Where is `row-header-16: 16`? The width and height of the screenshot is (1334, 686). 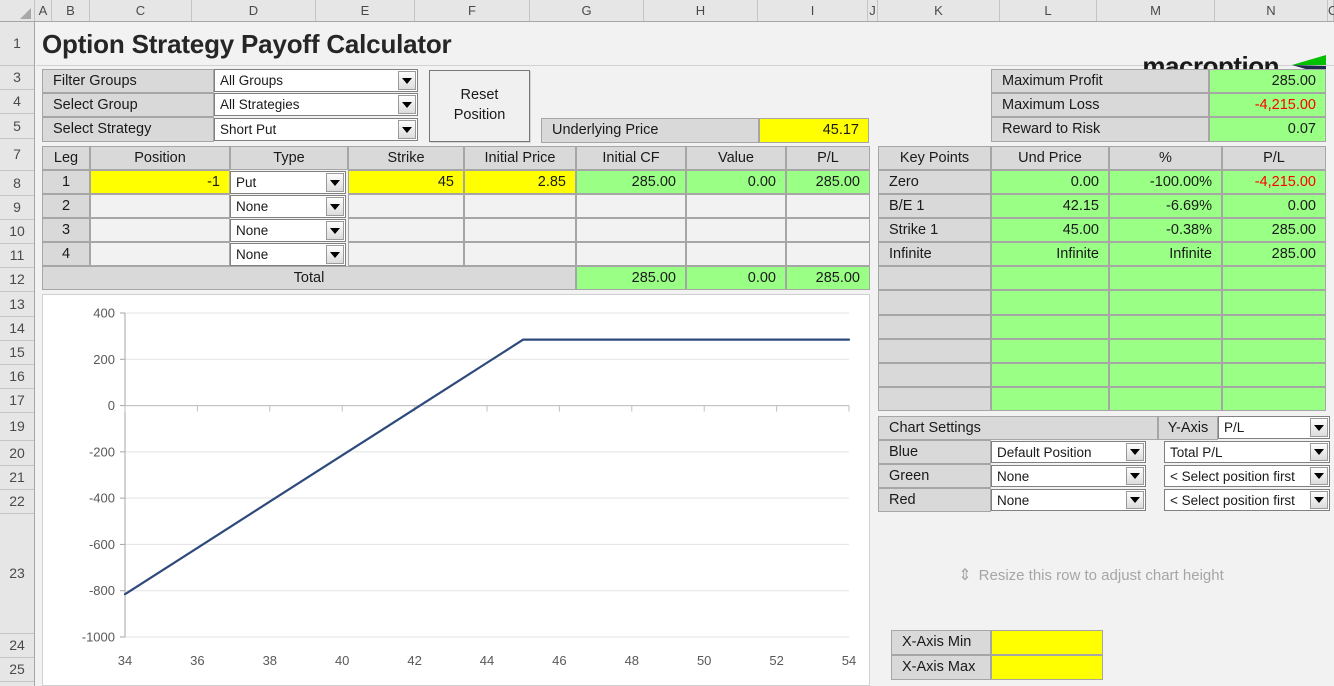 row-header-16: 16 is located at coordinates (17, 377).